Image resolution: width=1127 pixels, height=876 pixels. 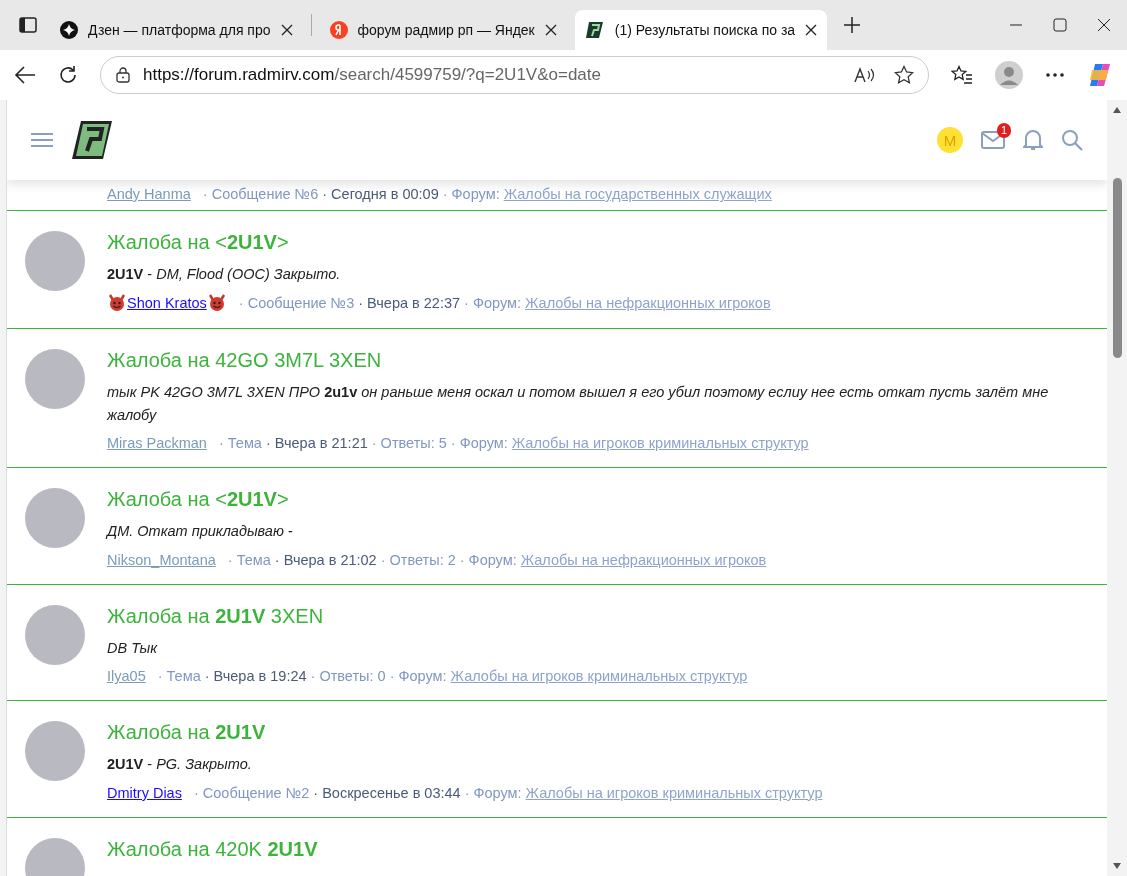 What do you see at coordinates (55, 261) in the screenshot?
I see `avatar-photo-placeholder` at bounding box center [55, 261].